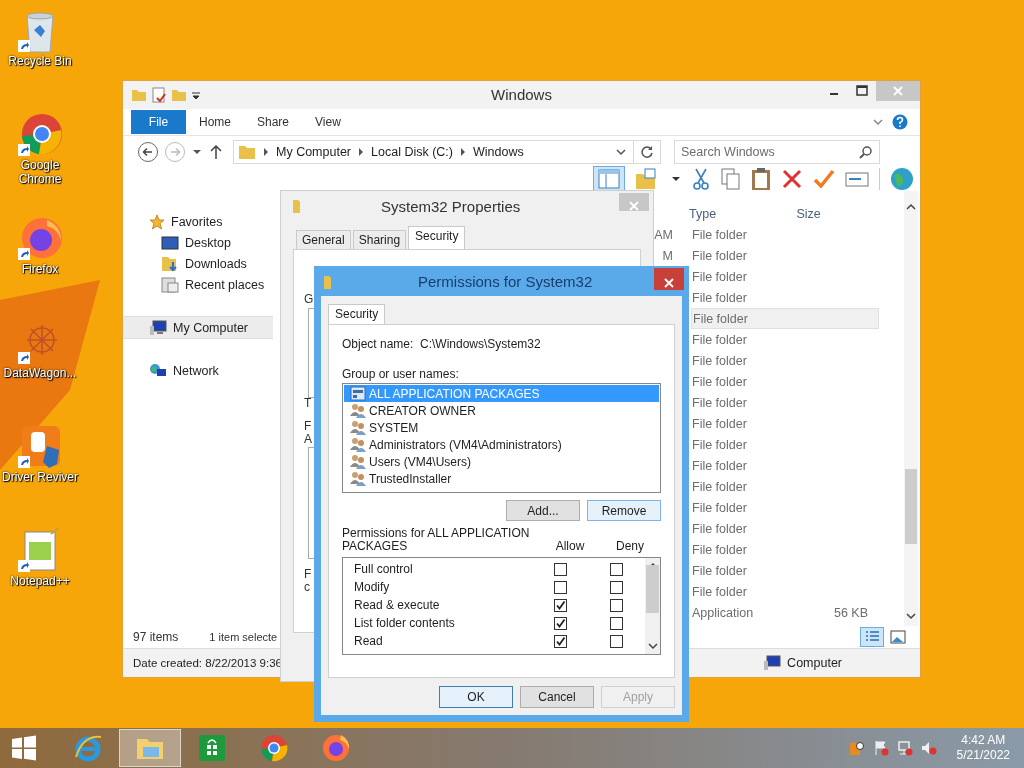 This screenshot has height=768, width=1024. What do you see at coordinates (451, 206) in the screenshot?
I see `dialog-title: System32 Properties` at bounding box center [451, 206].